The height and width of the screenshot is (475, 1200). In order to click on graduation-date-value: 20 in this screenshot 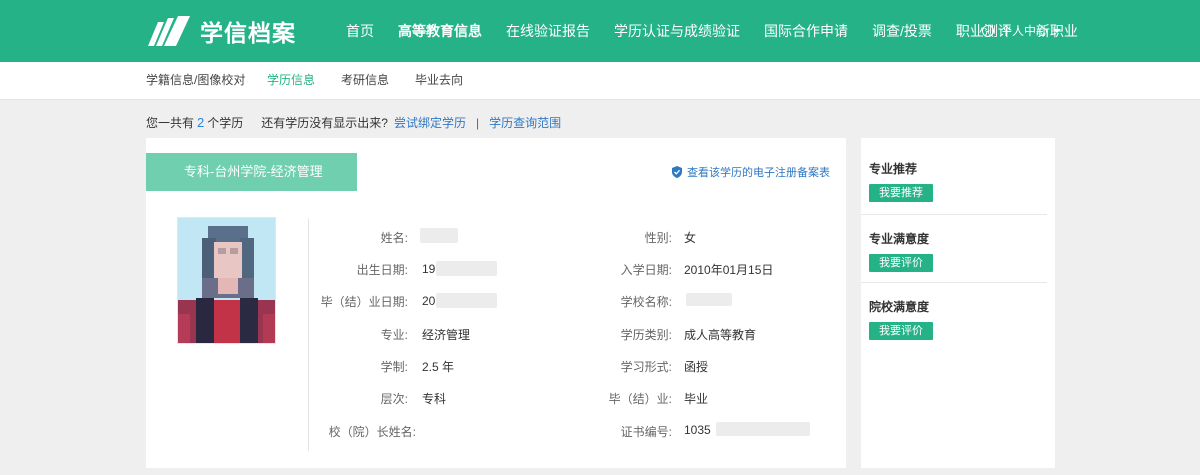, I will do `click(429, 301)`.